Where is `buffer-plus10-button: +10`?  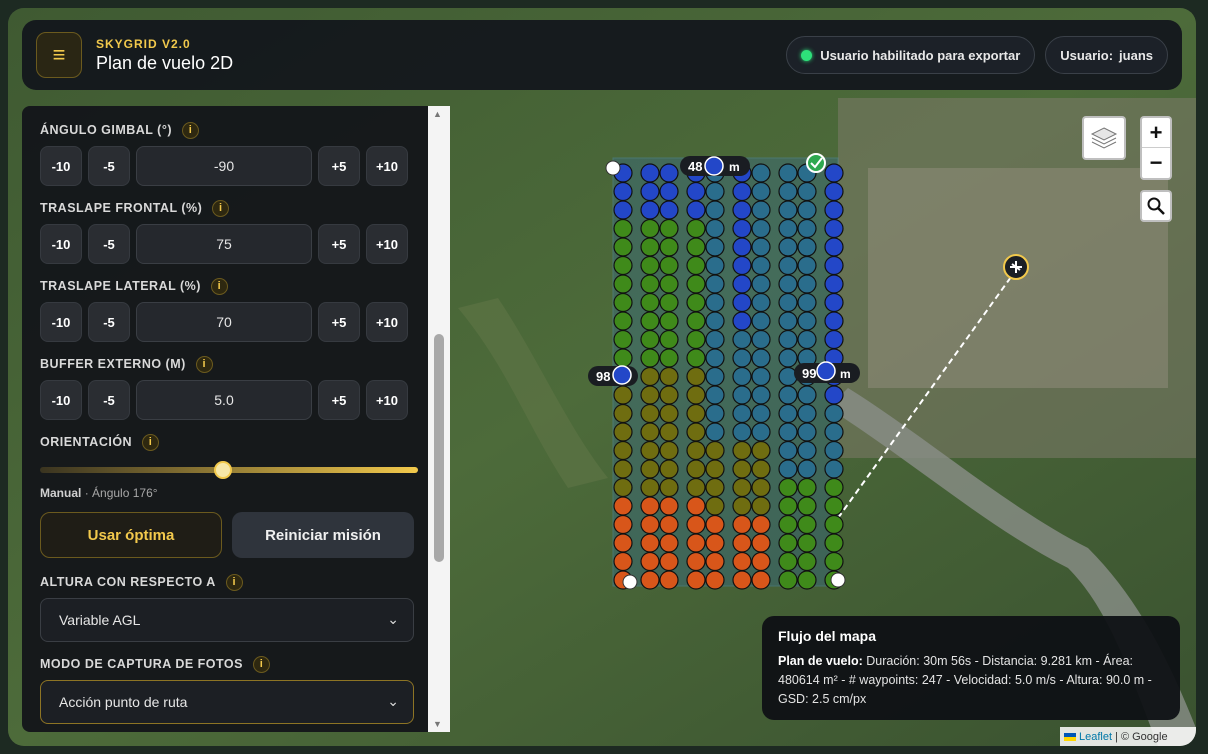
buffer-plus10-button: +10 is located at coordinates (387, 400).